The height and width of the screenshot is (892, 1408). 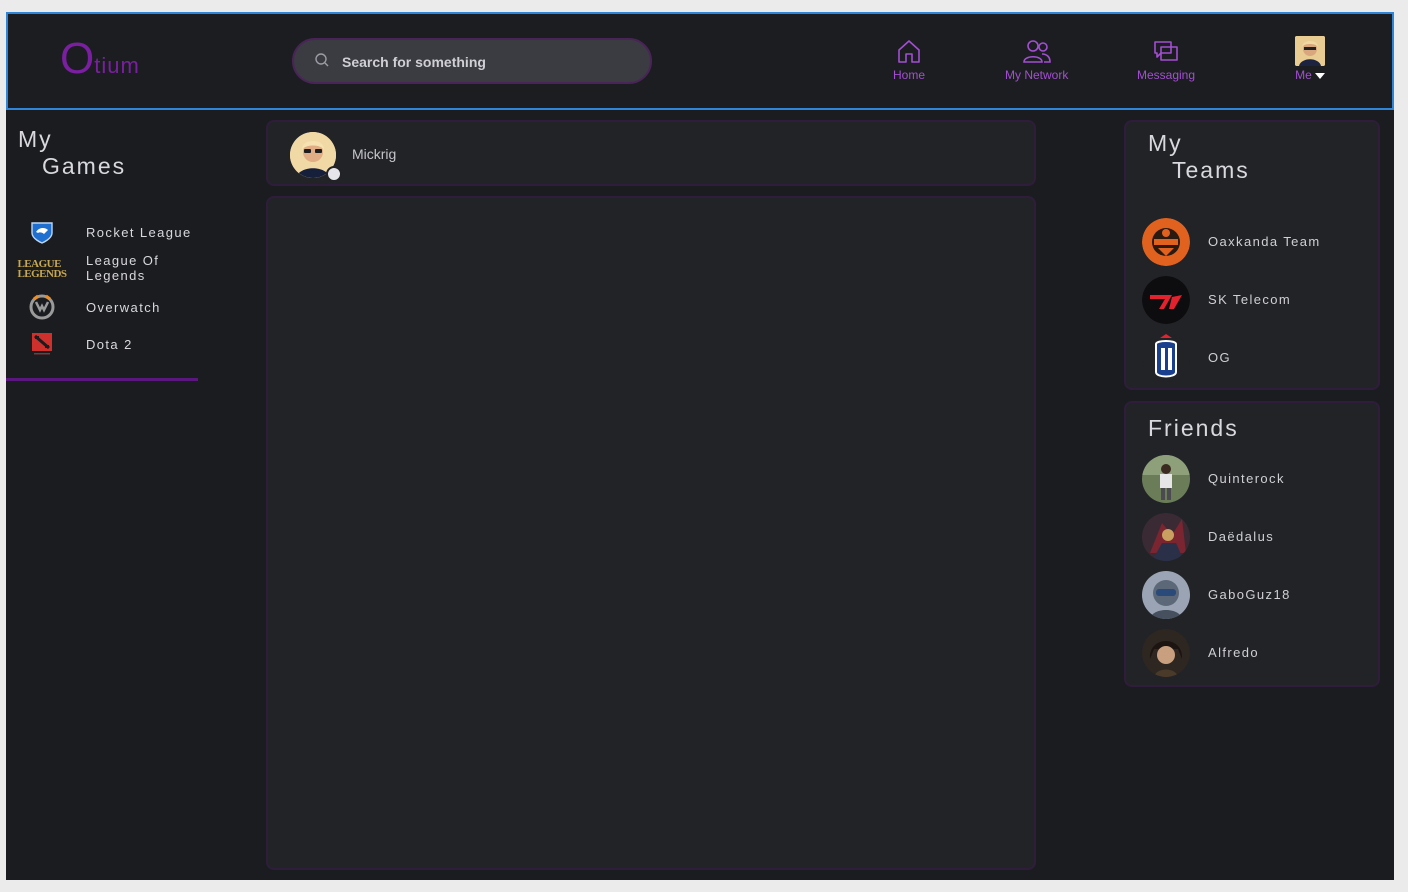 I want to click on friend-item-quinterock: Quinterock, so click(x=1257, y=480).